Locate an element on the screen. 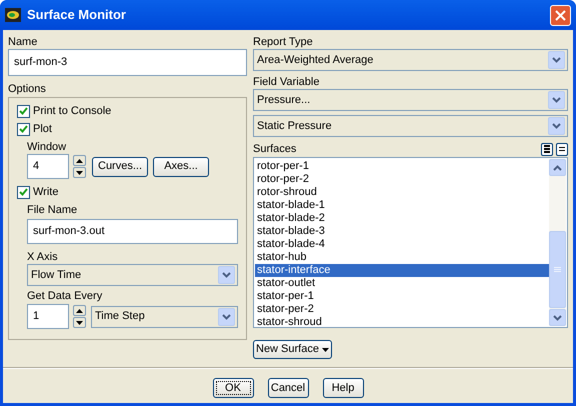 The height and width of the screenshot is (406, 576). scrollbar is located at coordinates (557, 242).